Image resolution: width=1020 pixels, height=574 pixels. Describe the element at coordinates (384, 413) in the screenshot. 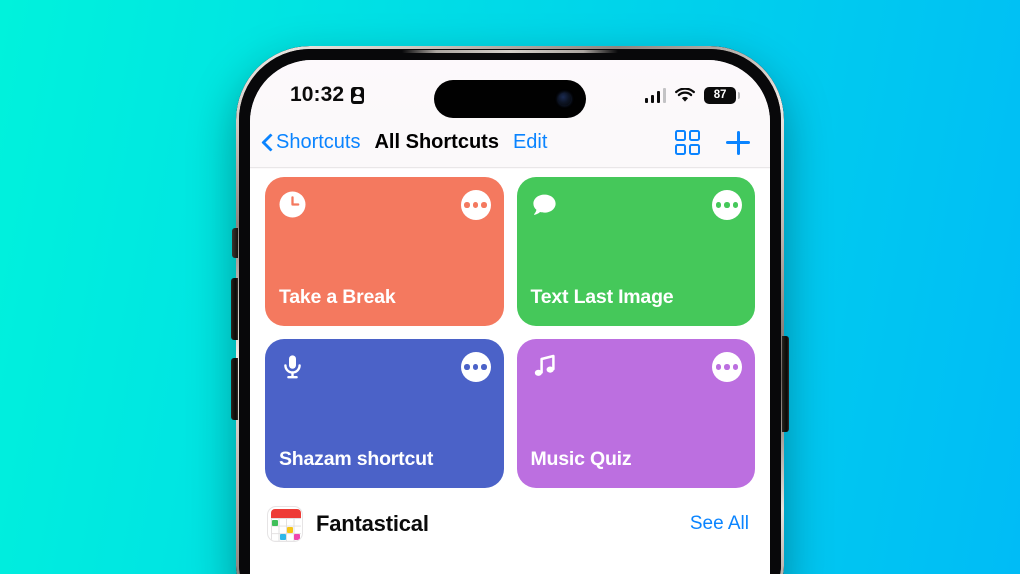

I see `shortcut-card-shazam-shortcut: Shazam shortcut` at that location.